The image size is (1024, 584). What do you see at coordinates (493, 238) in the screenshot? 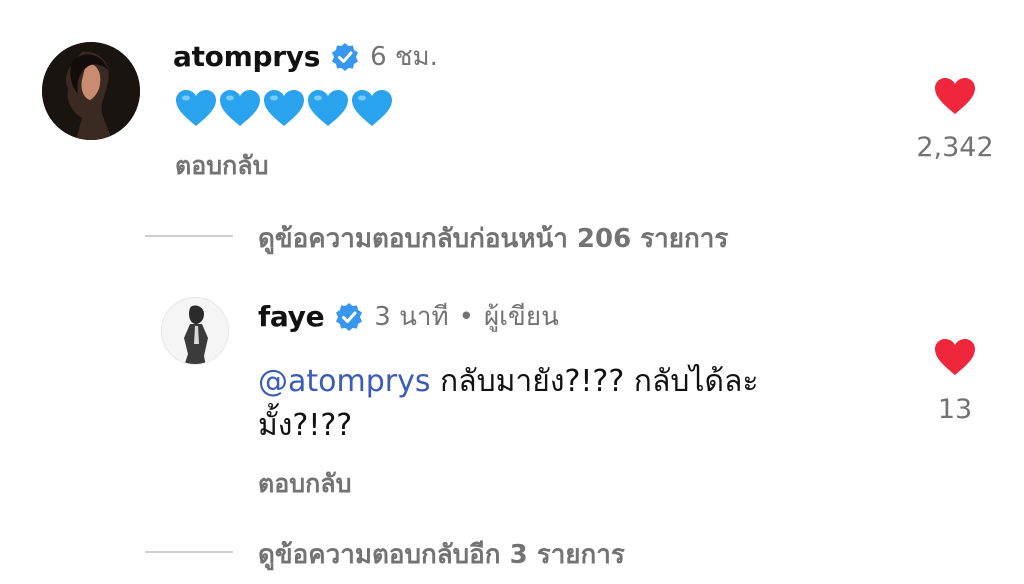
I see `view-previous-replies-button: ดูข้อความตอบกลับก่อนหน้า 206 รายการ` at bounding box center [493, 238].